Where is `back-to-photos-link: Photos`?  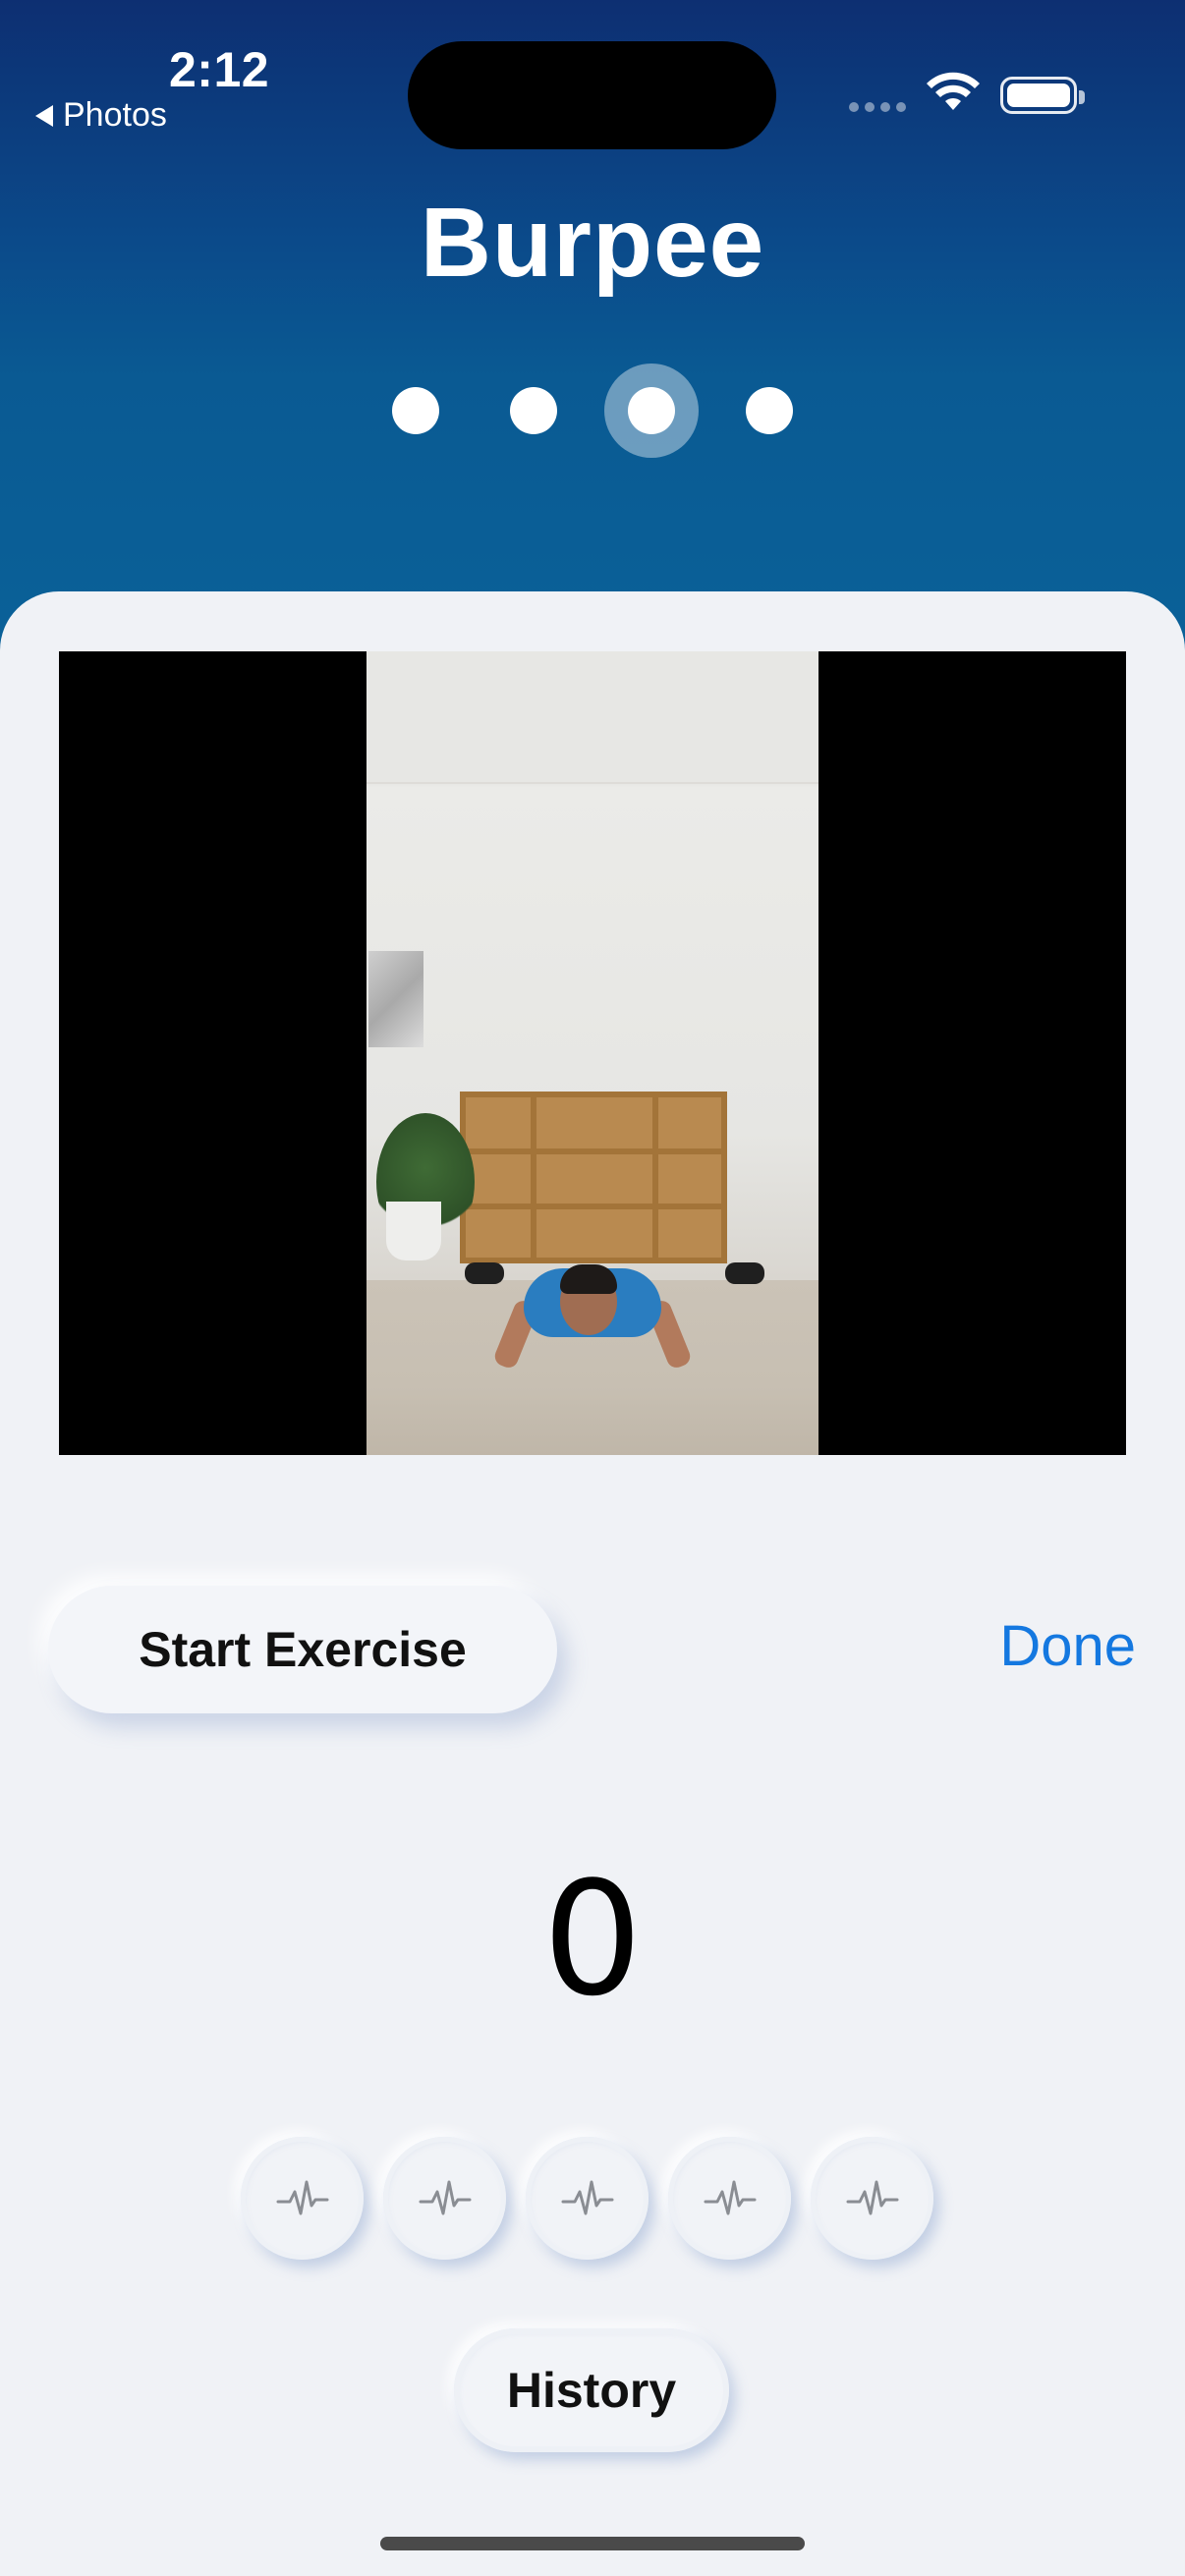
back-to-photos-link: Photos is located at coordinates (101, 115).